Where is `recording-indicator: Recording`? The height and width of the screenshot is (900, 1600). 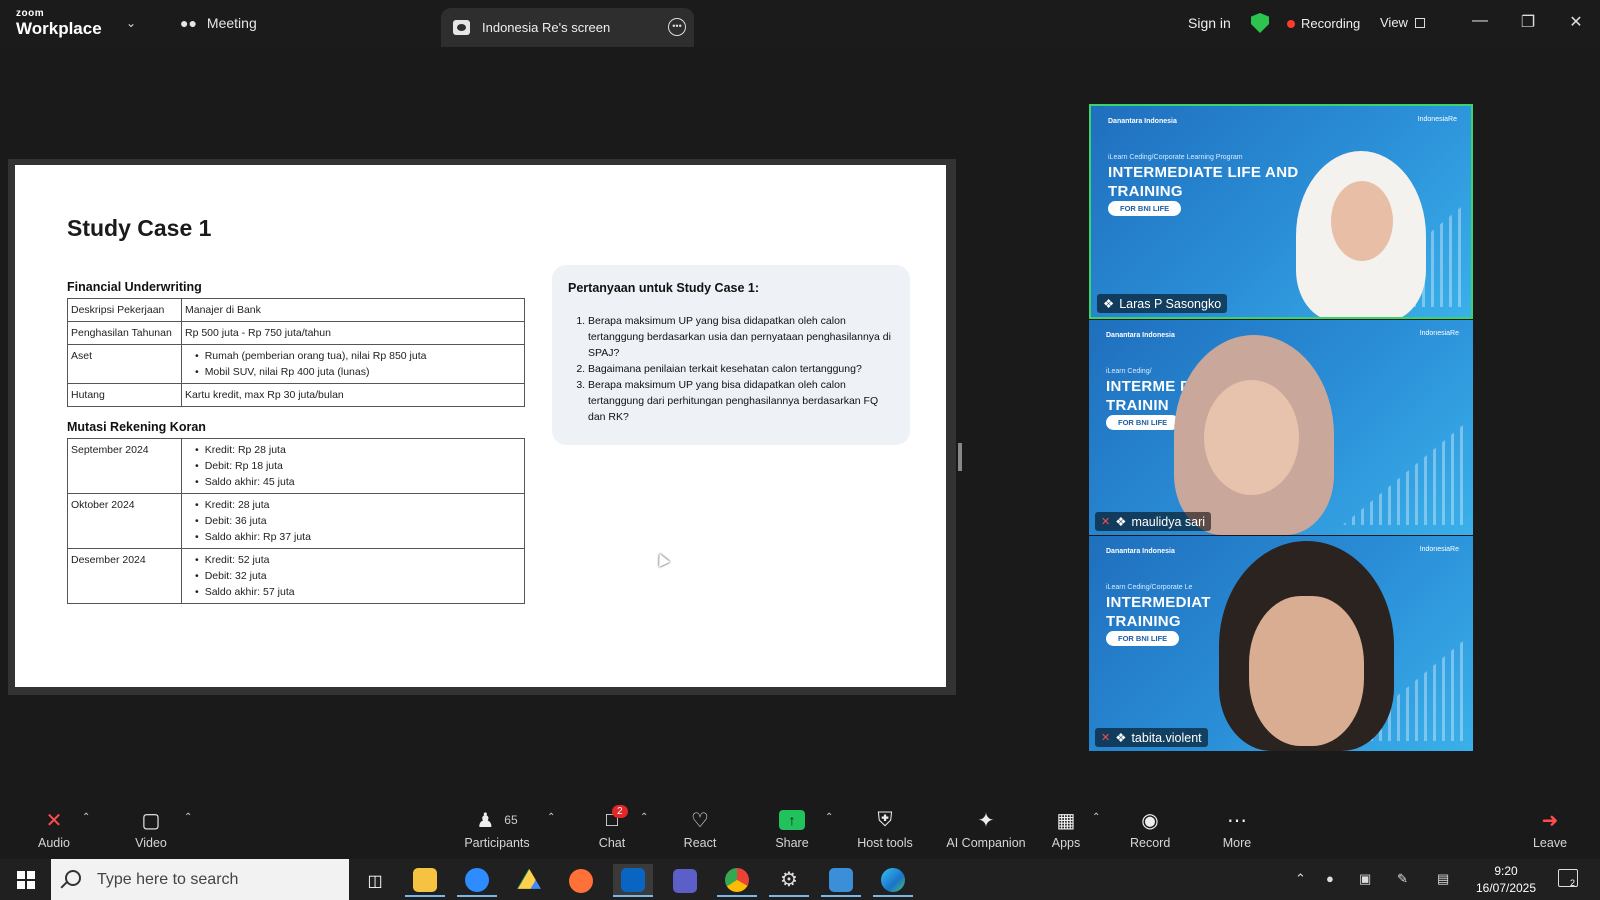
recording-indicator: Recording is located at coordinates (1323, 23).